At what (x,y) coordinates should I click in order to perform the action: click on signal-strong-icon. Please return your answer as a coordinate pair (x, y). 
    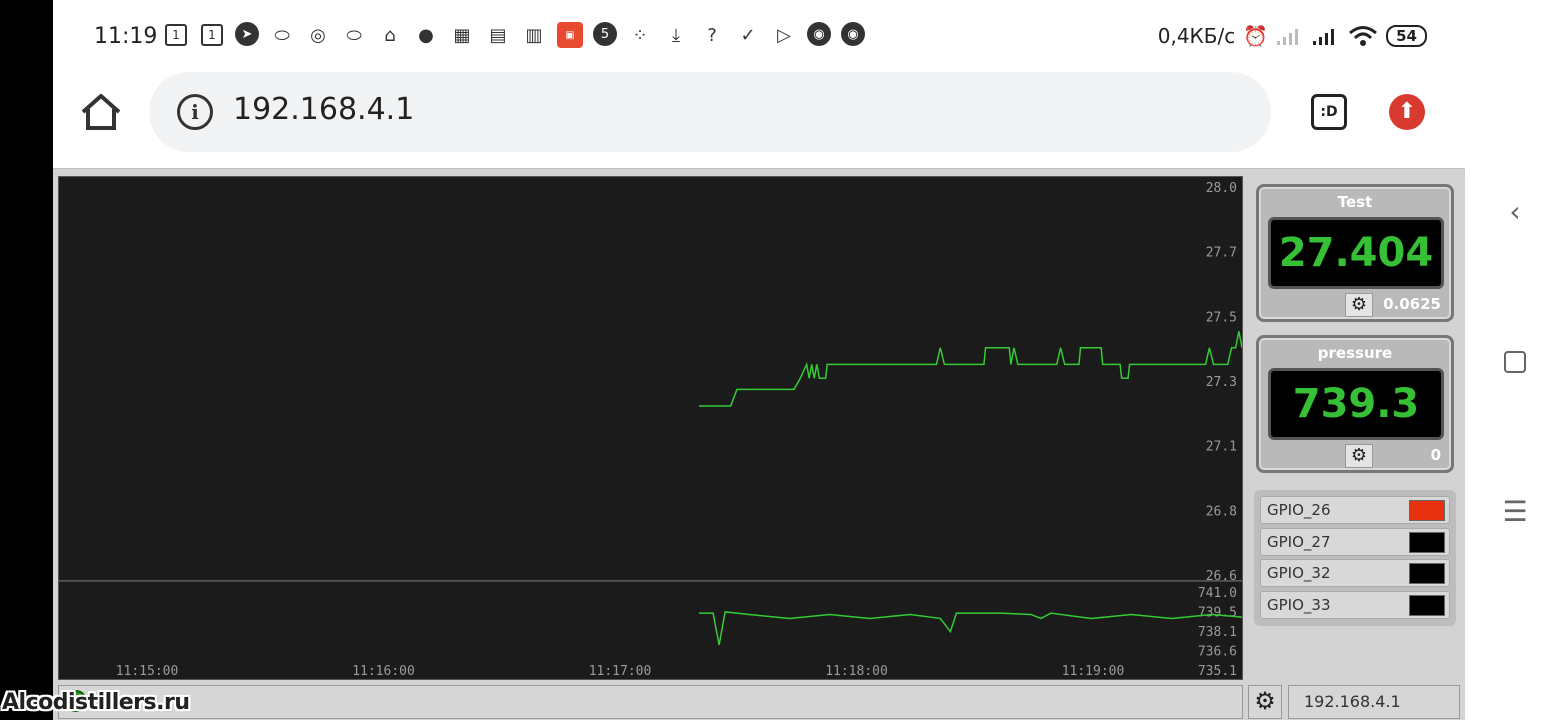
    Looking at the image, I should click on (1324, 37).